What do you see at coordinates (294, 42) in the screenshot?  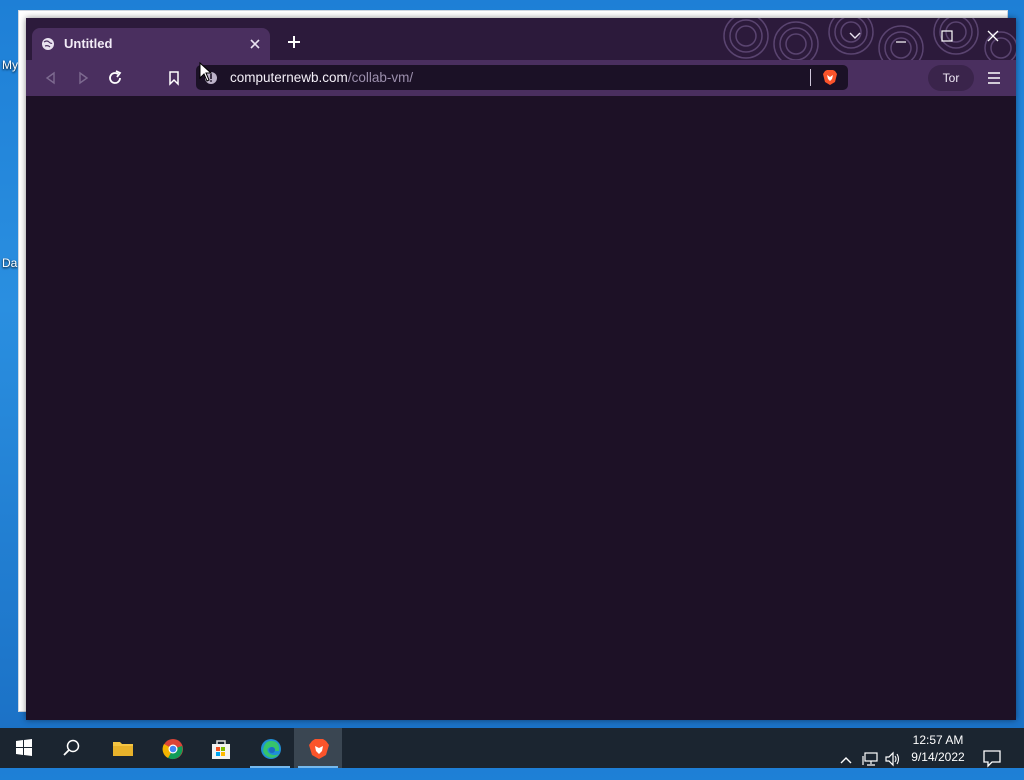 I see `new-tab-button` at bounding box center [294, 42].